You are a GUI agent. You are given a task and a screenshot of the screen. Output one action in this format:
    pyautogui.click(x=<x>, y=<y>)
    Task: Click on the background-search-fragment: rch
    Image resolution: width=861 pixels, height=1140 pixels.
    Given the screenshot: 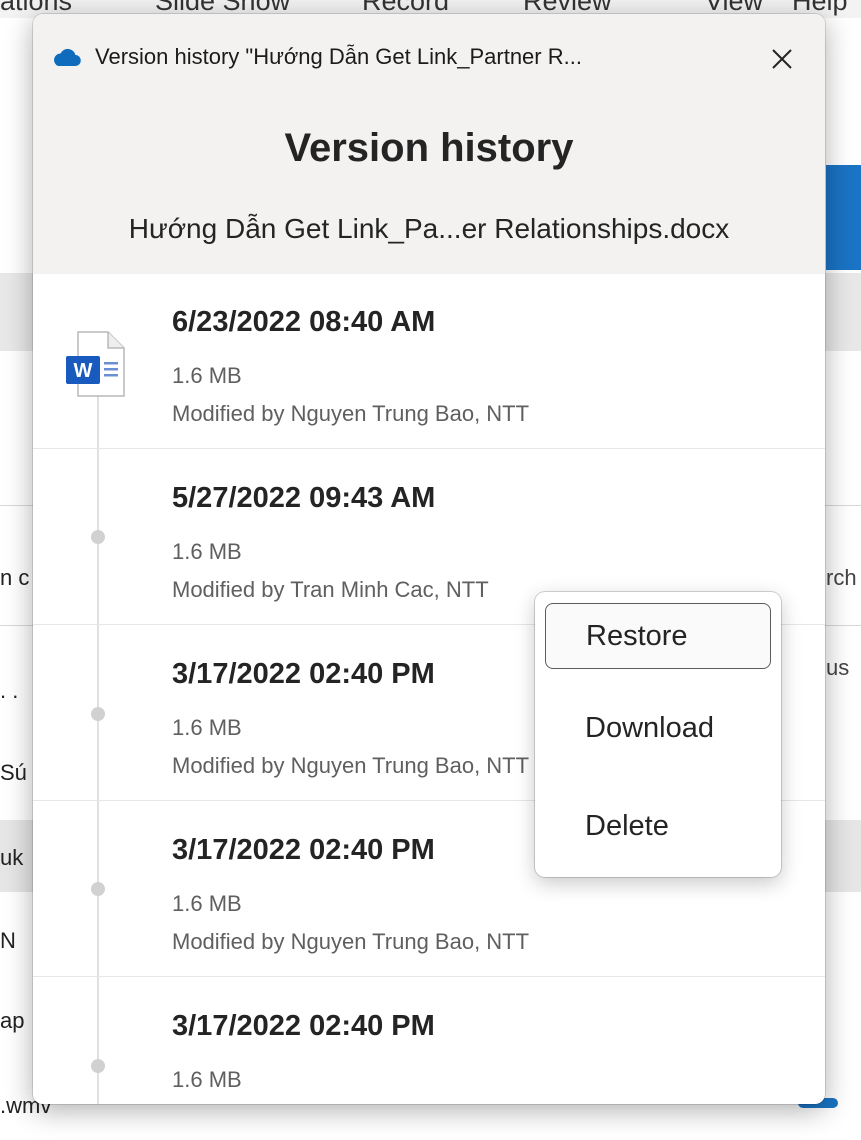 What is the action you would take?
    pyautogui.click(x=841, y=577)
    